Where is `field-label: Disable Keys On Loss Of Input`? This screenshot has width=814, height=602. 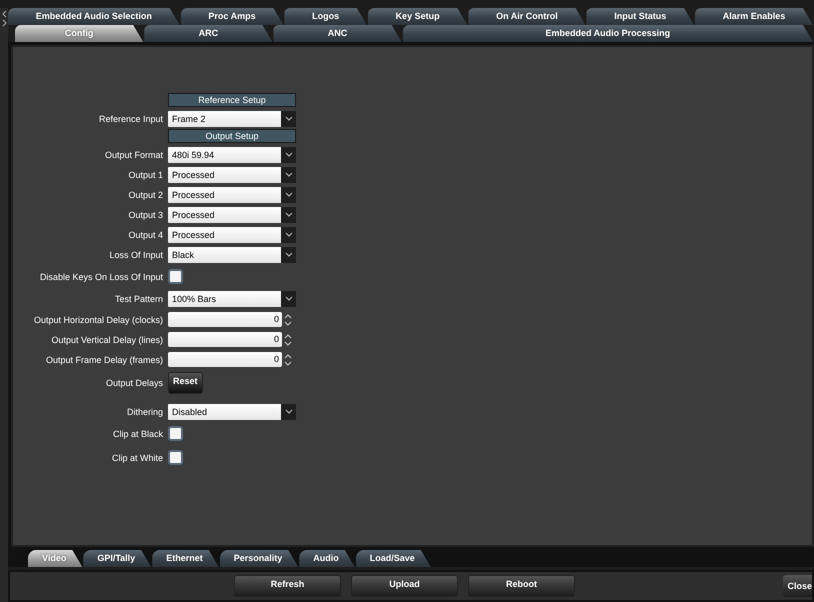 field-label: Disable Keys On Loss Of Input is located at coordinates (100, 277).